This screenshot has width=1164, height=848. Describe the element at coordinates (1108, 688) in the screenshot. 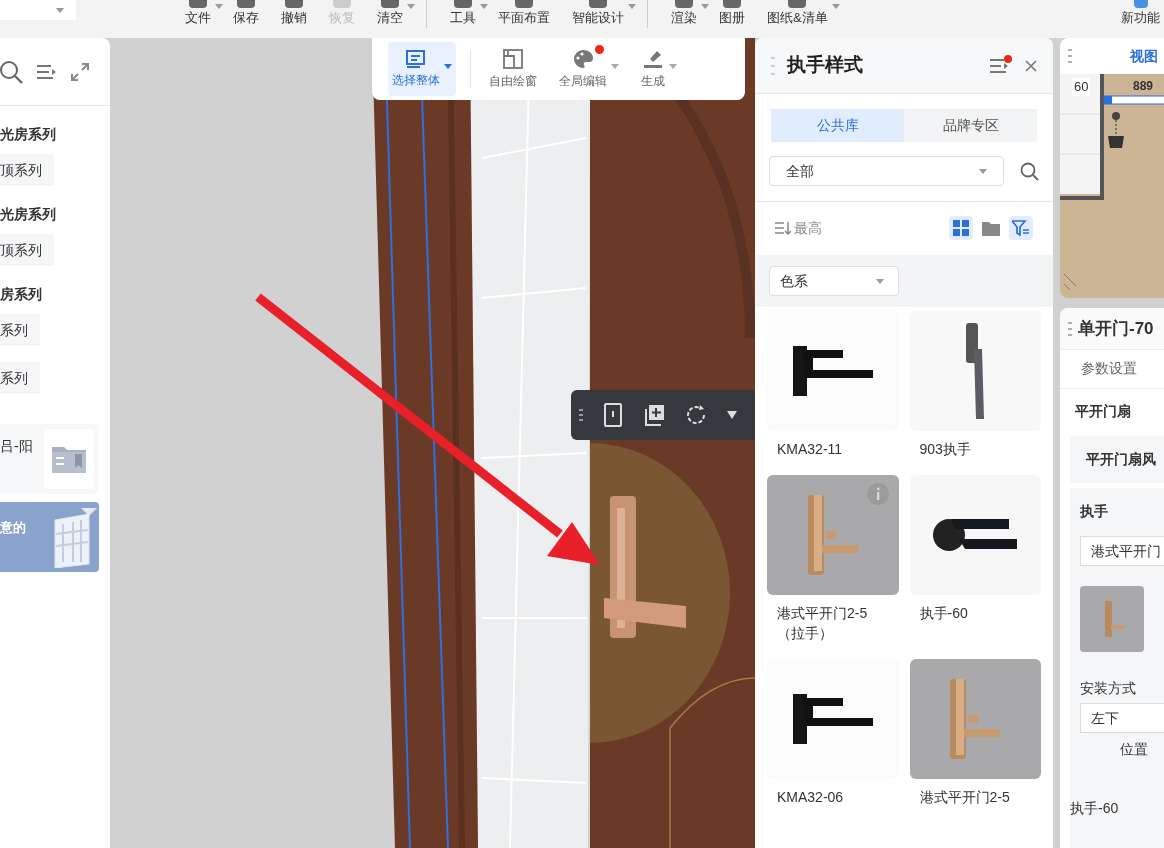

I see `field-label: 安装方式` at that location.